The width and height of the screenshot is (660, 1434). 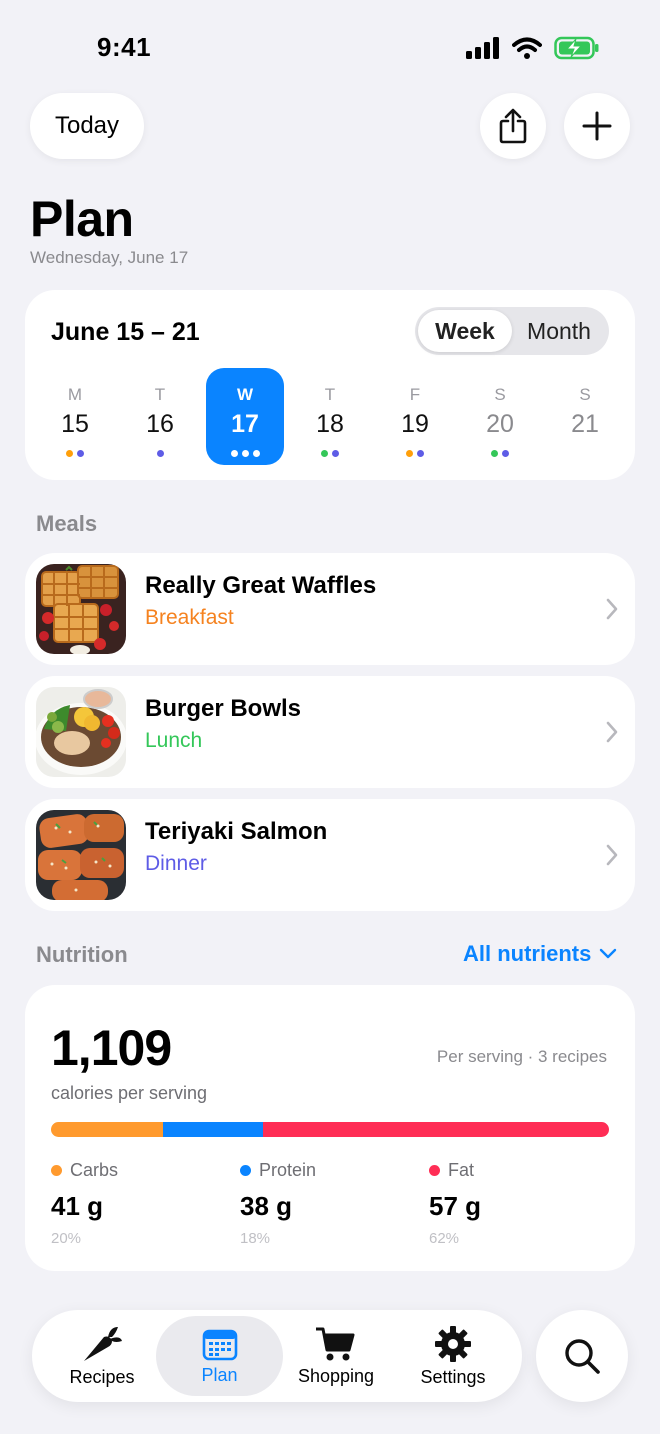 I want to click on tab-settings: Settings, so click(x=453, y=1356).